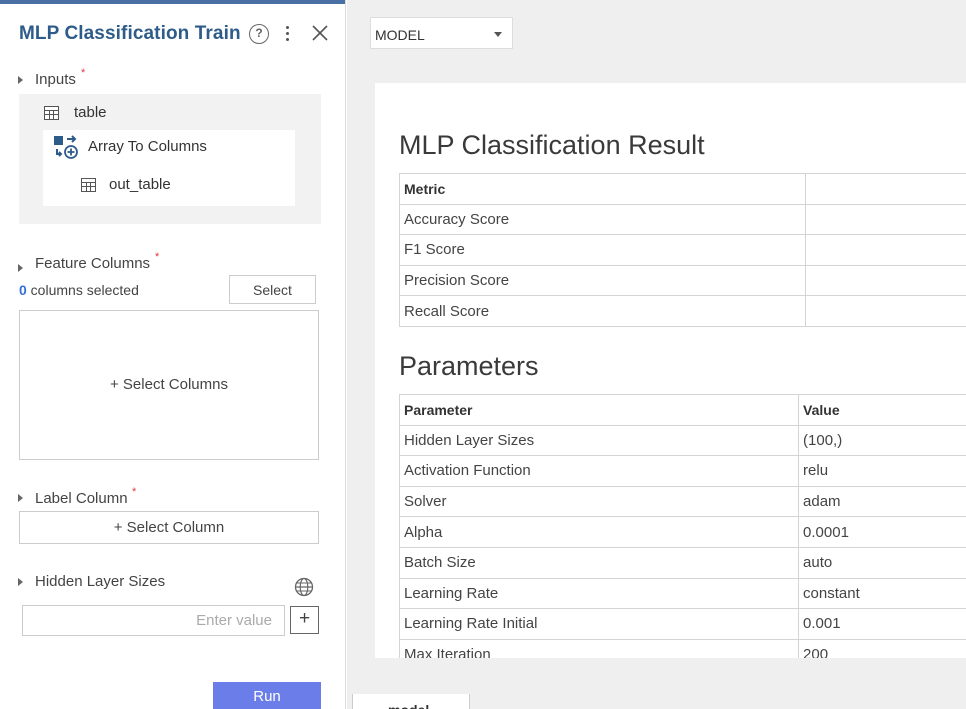 Image resolution: width=966 pixels, height=709 pixels. I want to click on parameter-name: Batch Size, so click(599, 562).